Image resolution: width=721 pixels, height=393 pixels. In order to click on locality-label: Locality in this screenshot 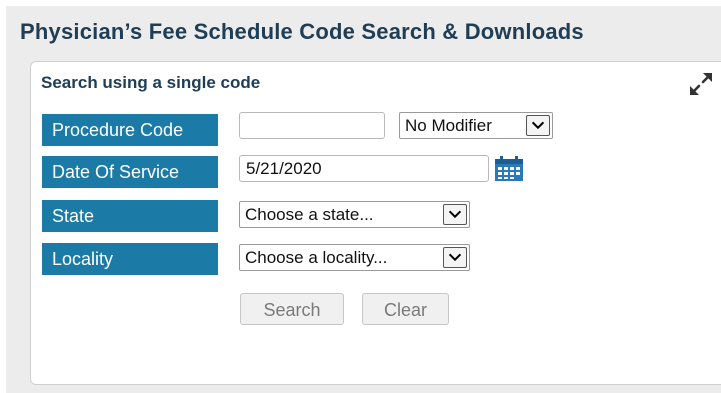, I will do `click(130, 259)`.